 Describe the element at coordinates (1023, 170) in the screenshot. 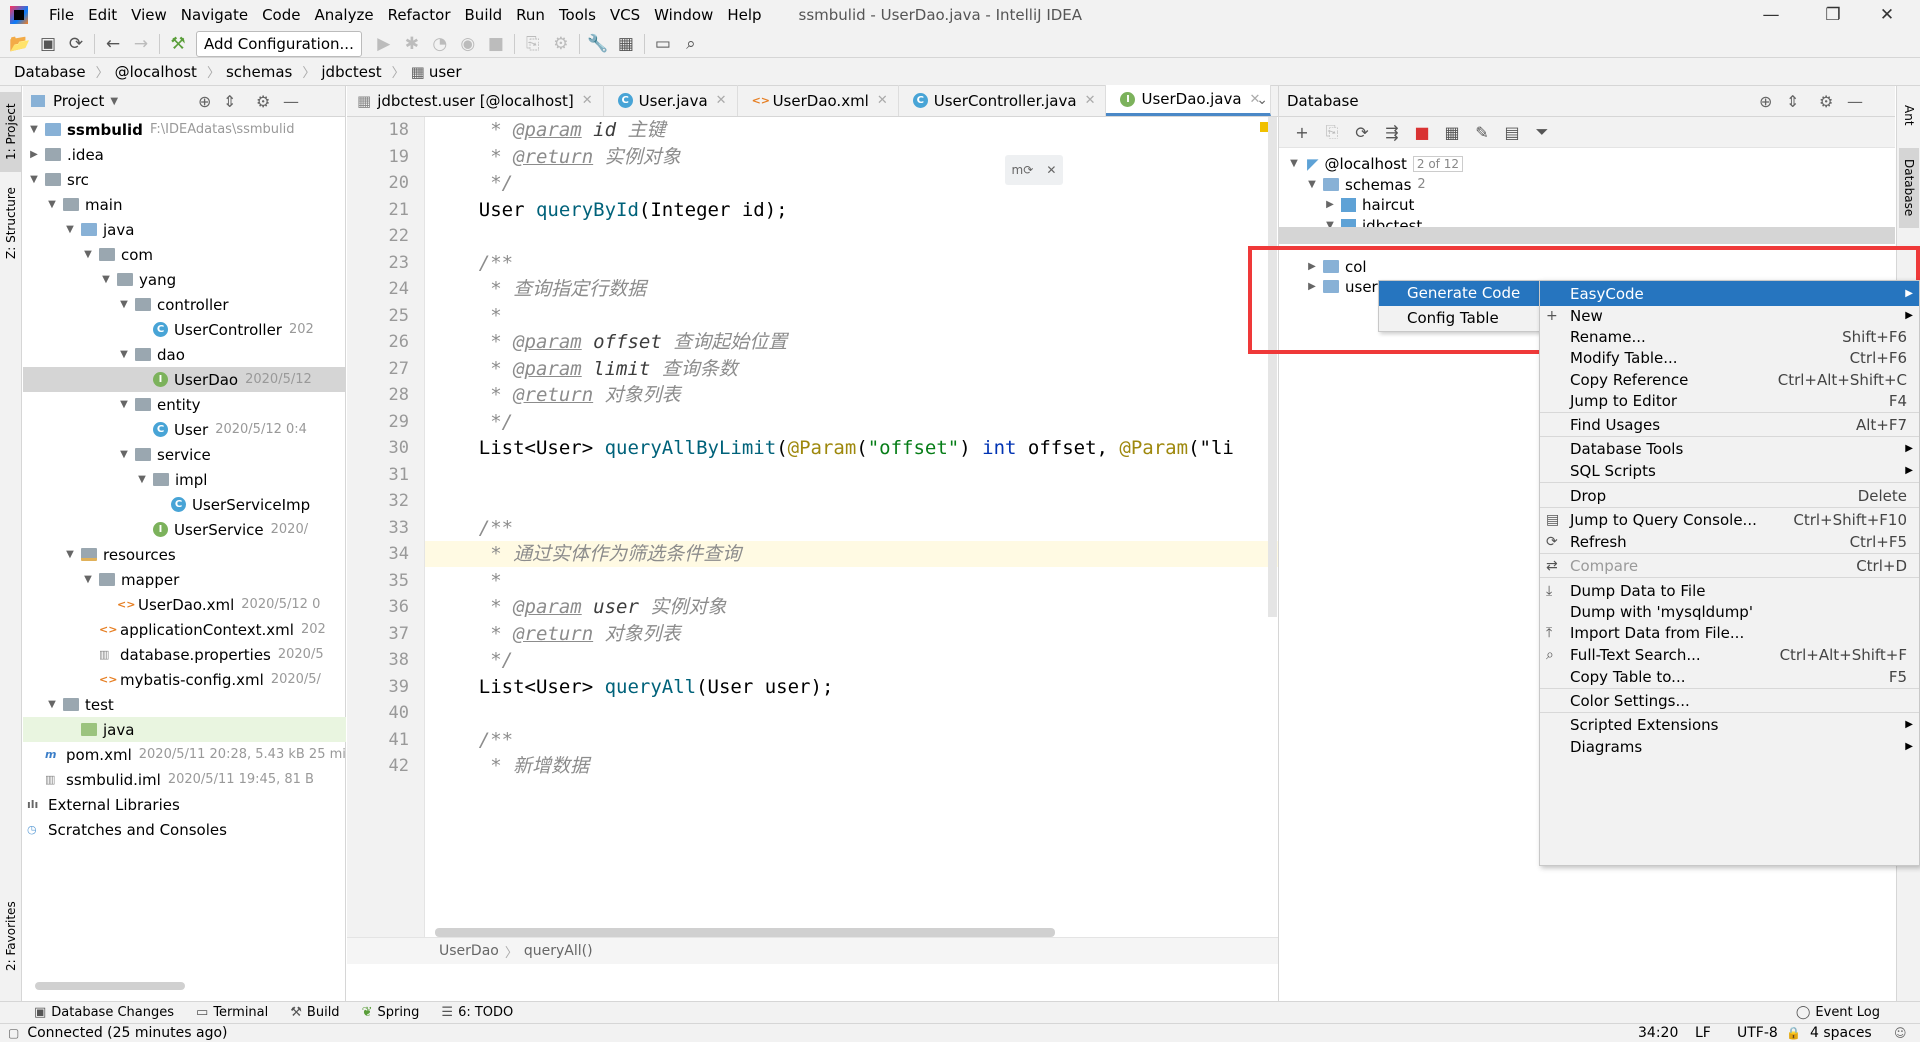

I see `maven-reload-icon: m⟳` at that location.